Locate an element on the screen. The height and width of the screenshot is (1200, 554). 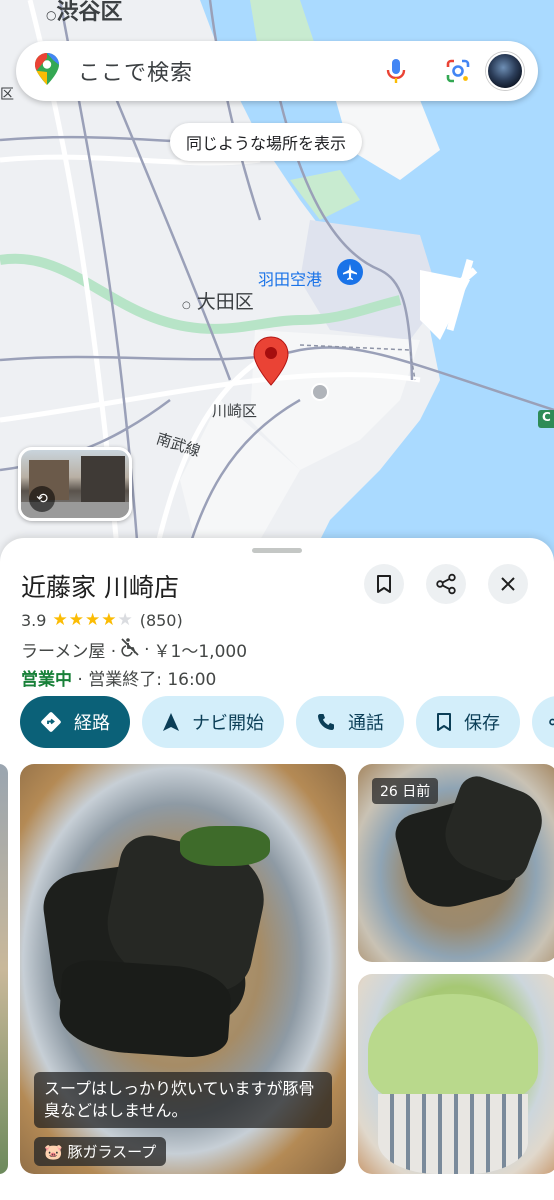
open-status: 営業中 is located at coordinates (46, 680).